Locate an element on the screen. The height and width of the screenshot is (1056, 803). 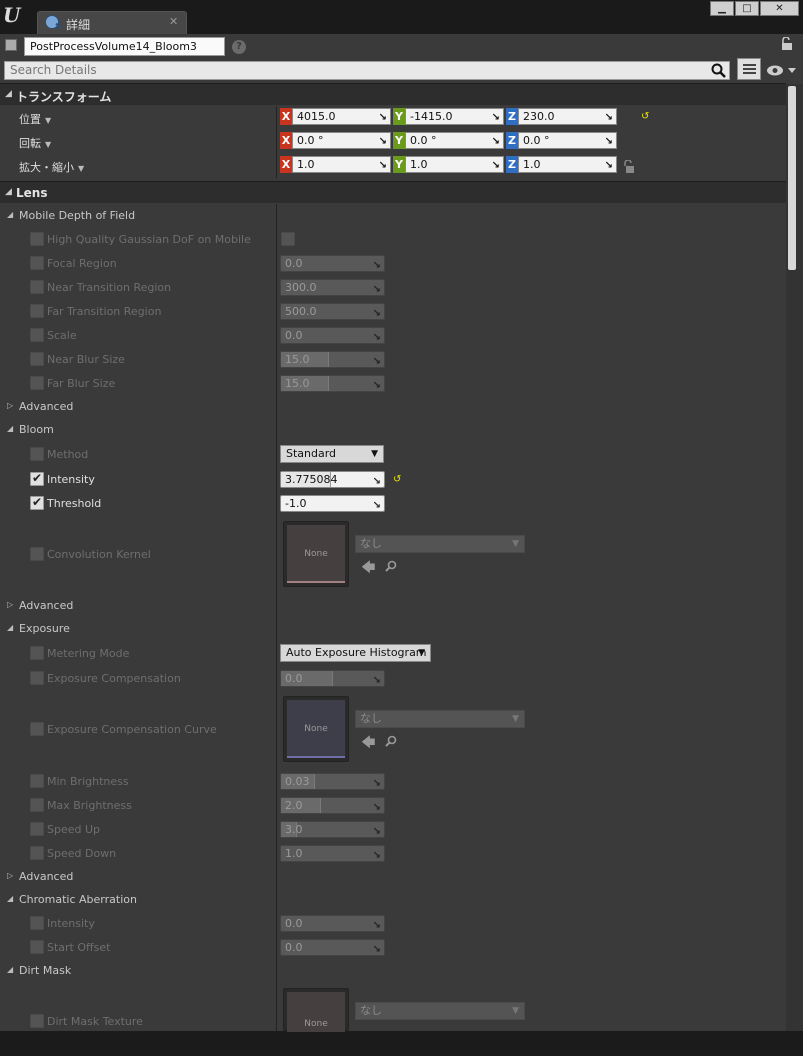
scale-input: 0.0 ↘ is located at coordinates (332, 335).